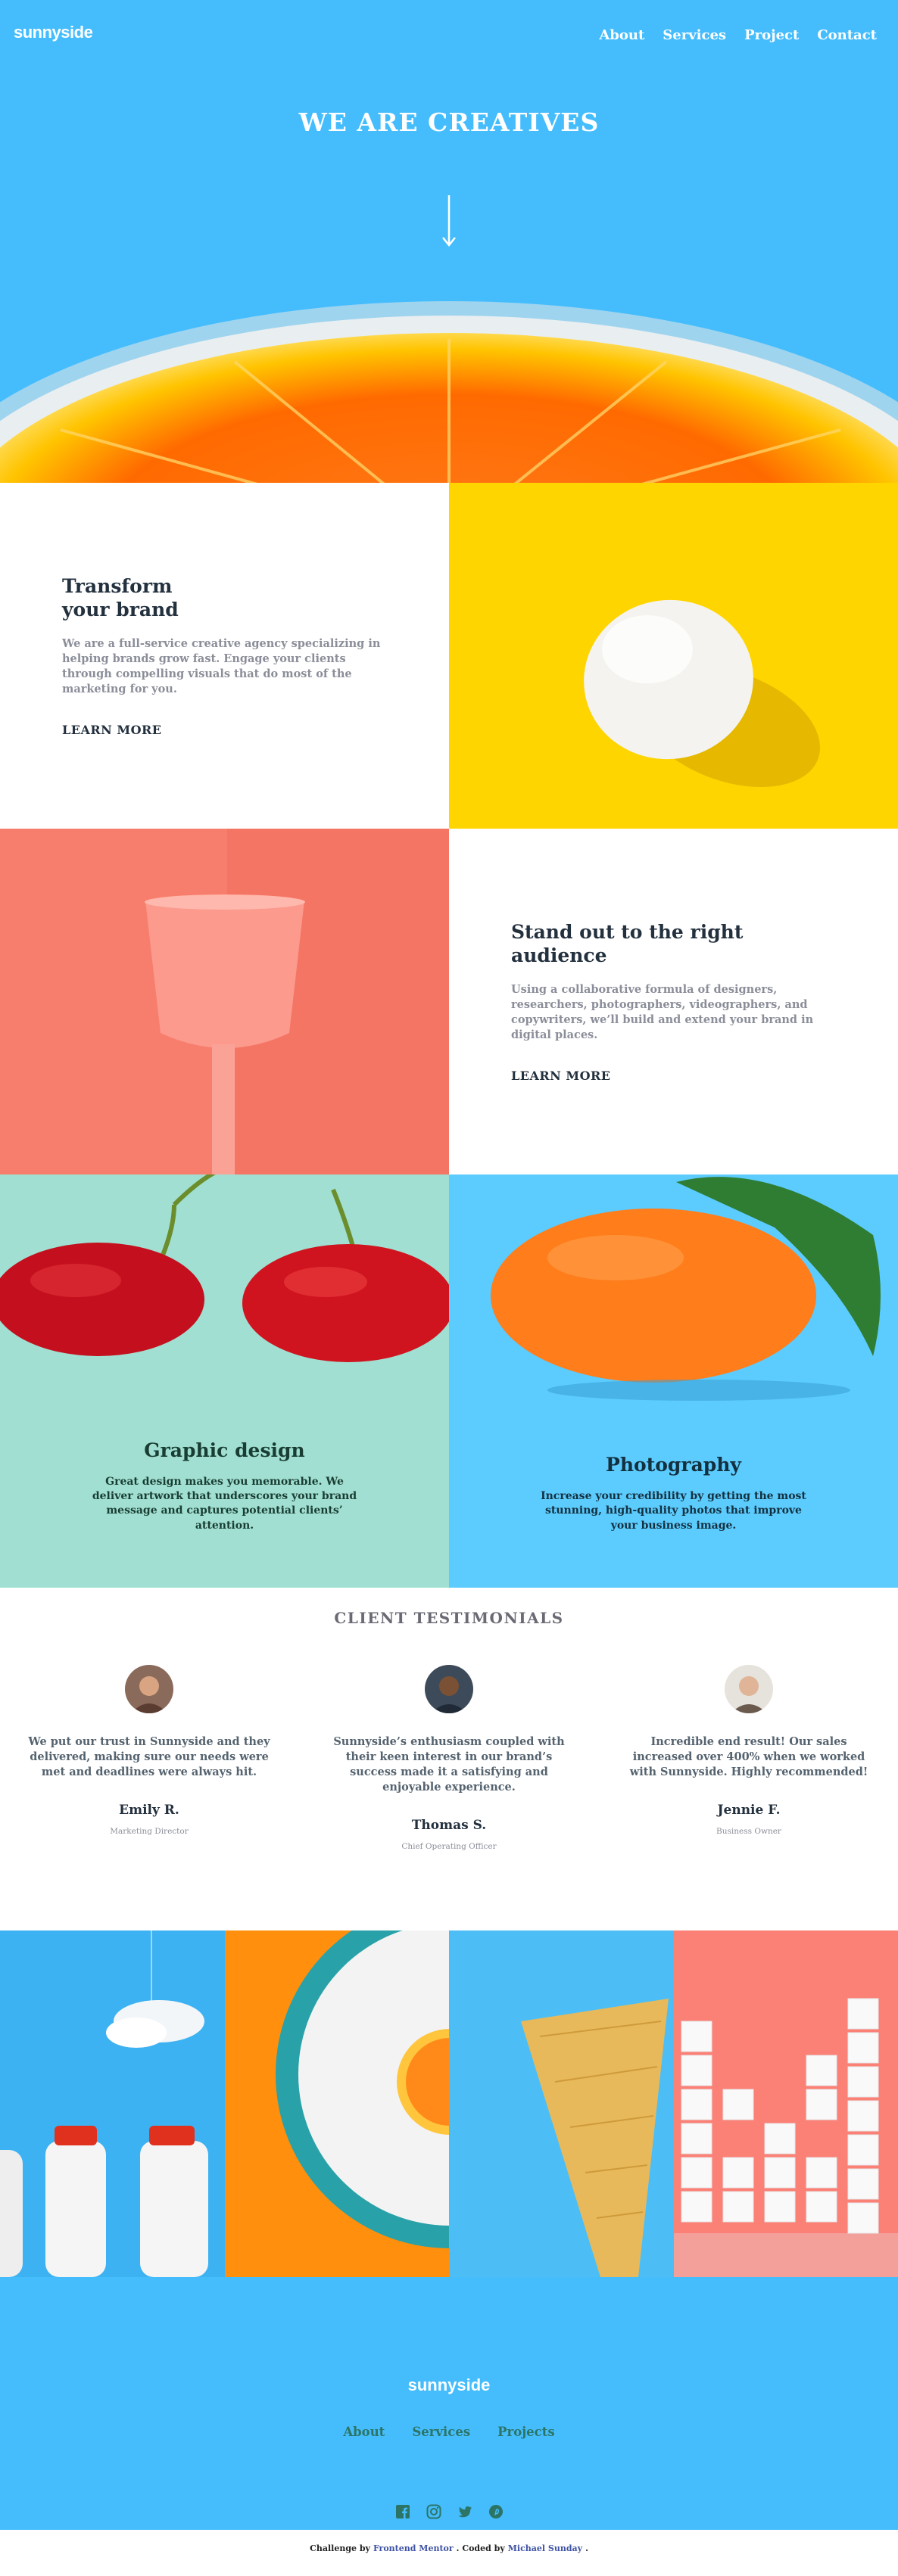  What do you see at coordinates (433, 2511) in the screenshot?
I see `instagram-icon` at bounding box center [433, 2511].